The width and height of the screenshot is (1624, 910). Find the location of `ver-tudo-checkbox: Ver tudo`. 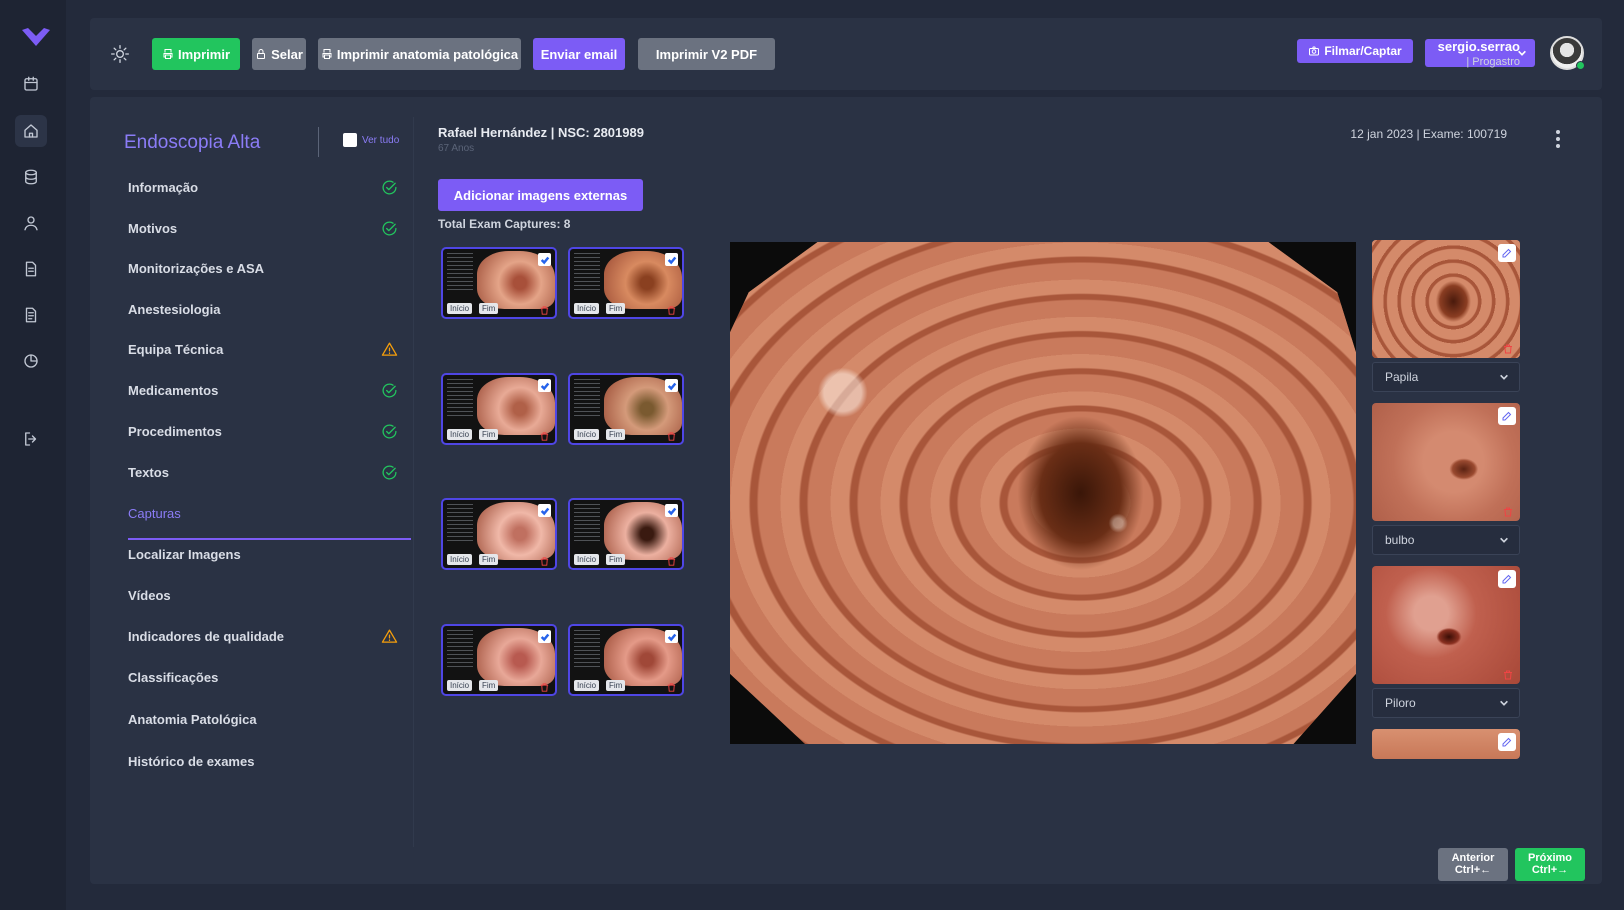

ver-tudo-checkbox: Ver tudo is located at coordinates (371, 140).